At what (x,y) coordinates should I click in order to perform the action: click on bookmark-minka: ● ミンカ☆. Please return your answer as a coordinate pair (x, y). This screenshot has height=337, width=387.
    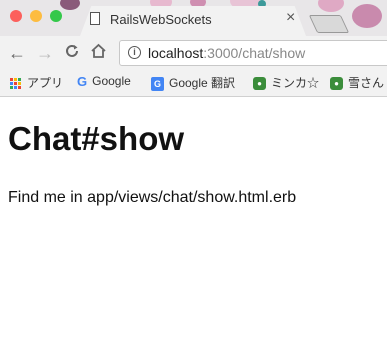
    Looking at the image, I should click on (286, 82).